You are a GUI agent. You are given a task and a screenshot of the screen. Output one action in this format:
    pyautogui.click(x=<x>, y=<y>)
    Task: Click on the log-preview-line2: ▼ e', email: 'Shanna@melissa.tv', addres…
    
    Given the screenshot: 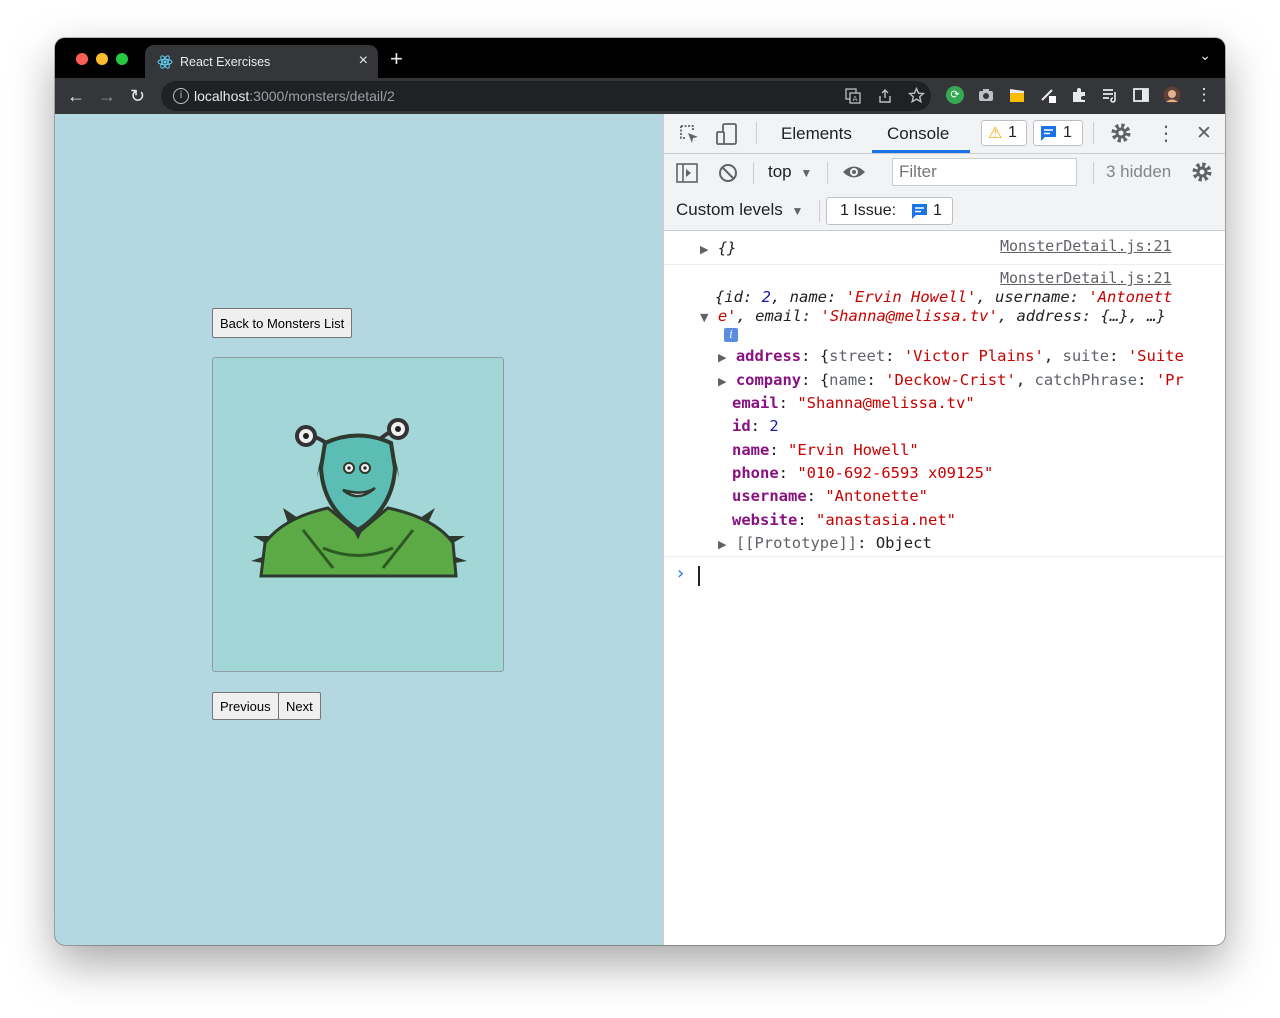 What is the action you would take?
    pyautogui.click(x=933, y=316)
    